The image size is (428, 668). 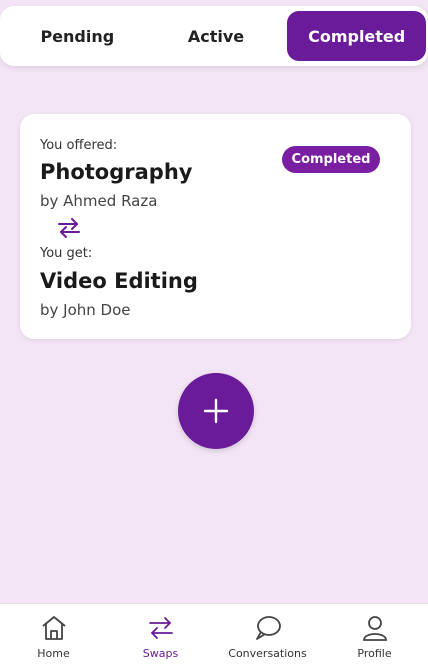 What do you see at coordinates (99, 201) in the screenshot?
I see `offered-by: by Ahmed Raza` at bounding box center [99, 201].